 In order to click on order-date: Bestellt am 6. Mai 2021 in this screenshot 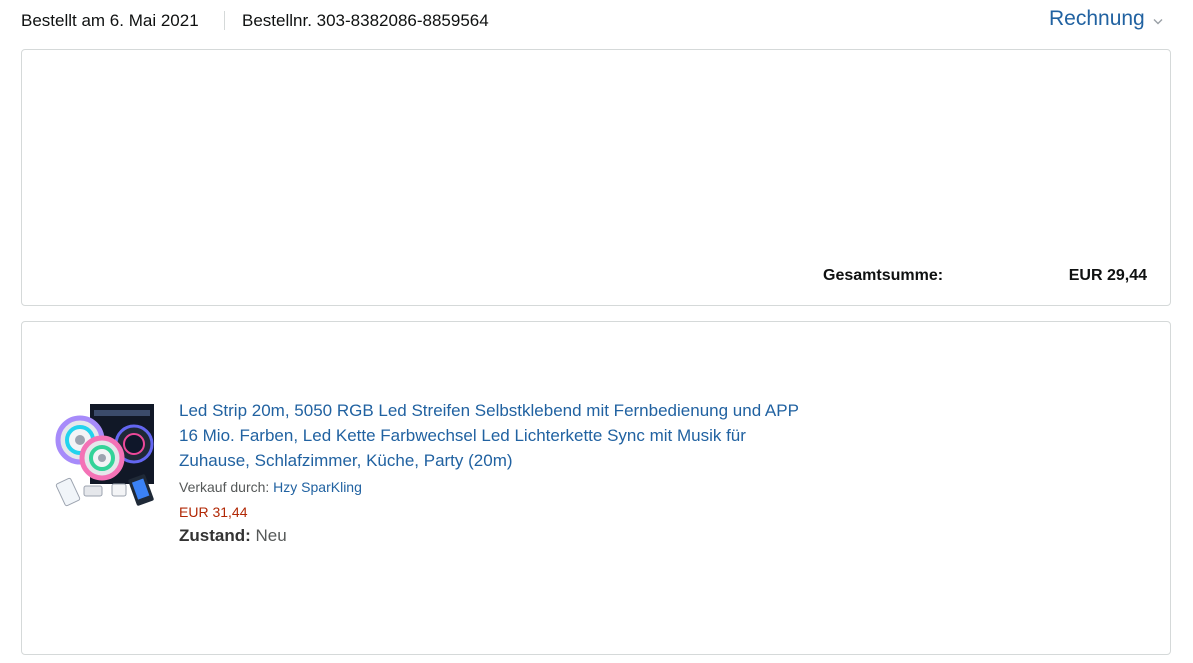, I will do `click(110, 20)`.